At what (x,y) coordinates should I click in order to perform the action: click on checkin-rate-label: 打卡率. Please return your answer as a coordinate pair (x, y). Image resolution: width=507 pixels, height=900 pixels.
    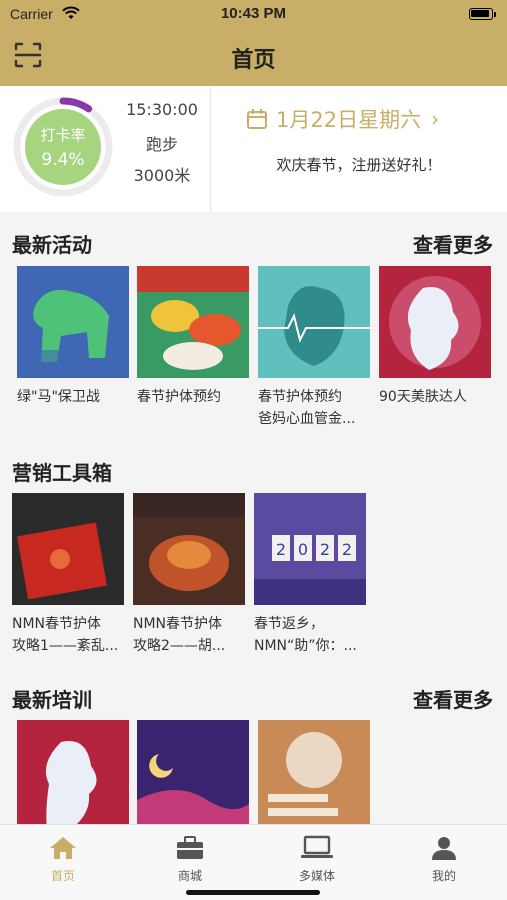
    Looking at the image, I should click on (63, 135).